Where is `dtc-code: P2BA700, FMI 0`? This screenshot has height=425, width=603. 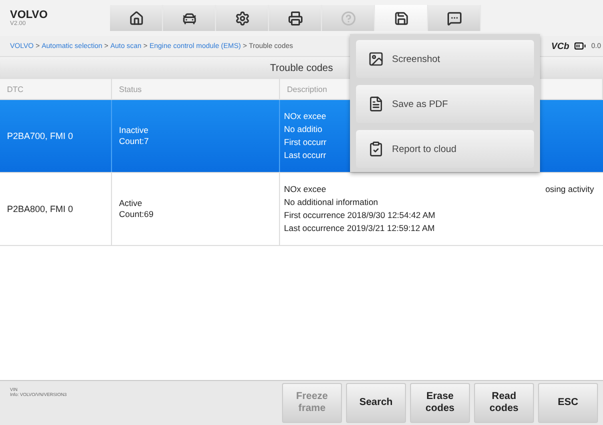
dtc-code: P2BA700, FMI 0 is located at coordinates (40, 136).